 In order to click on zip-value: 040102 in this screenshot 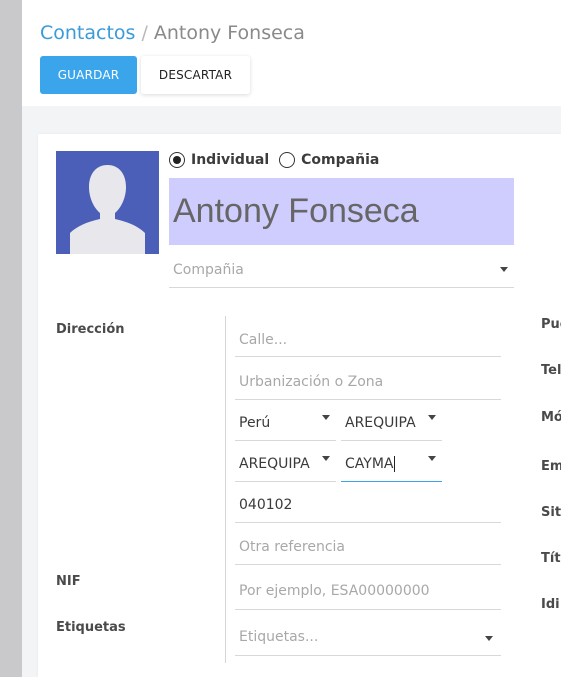, I will do `click(266, 505)`.